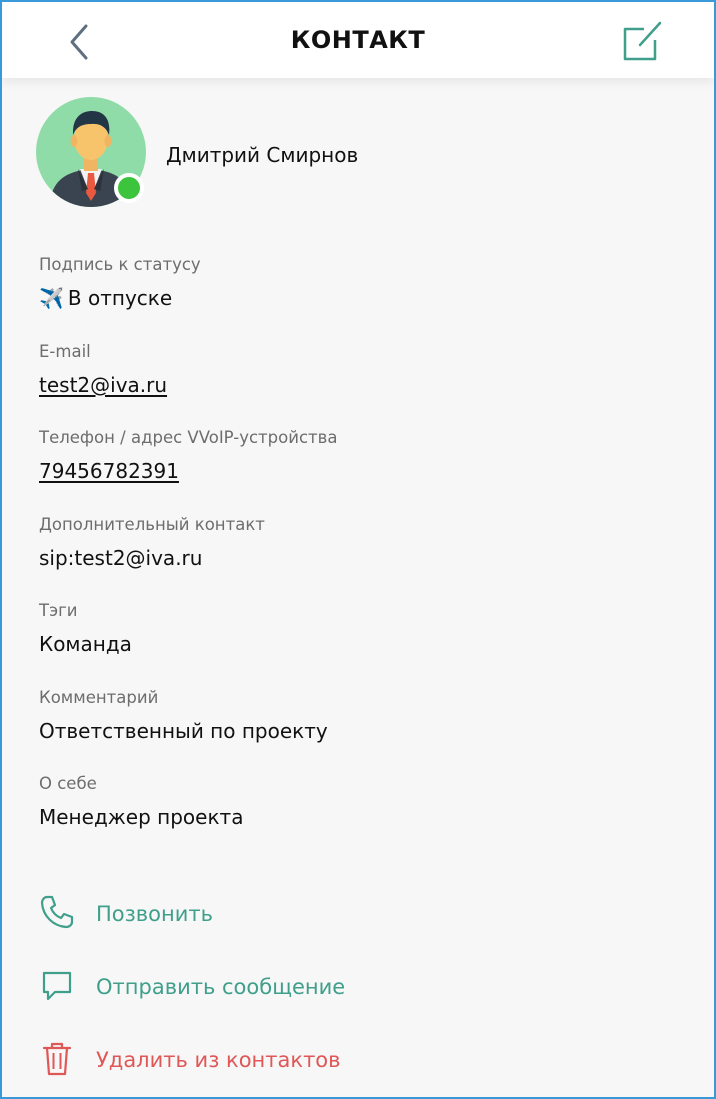 This screenshot has width=716, height=1099. I want to click on page-title: КОНТАКТ, so click(358, 40).